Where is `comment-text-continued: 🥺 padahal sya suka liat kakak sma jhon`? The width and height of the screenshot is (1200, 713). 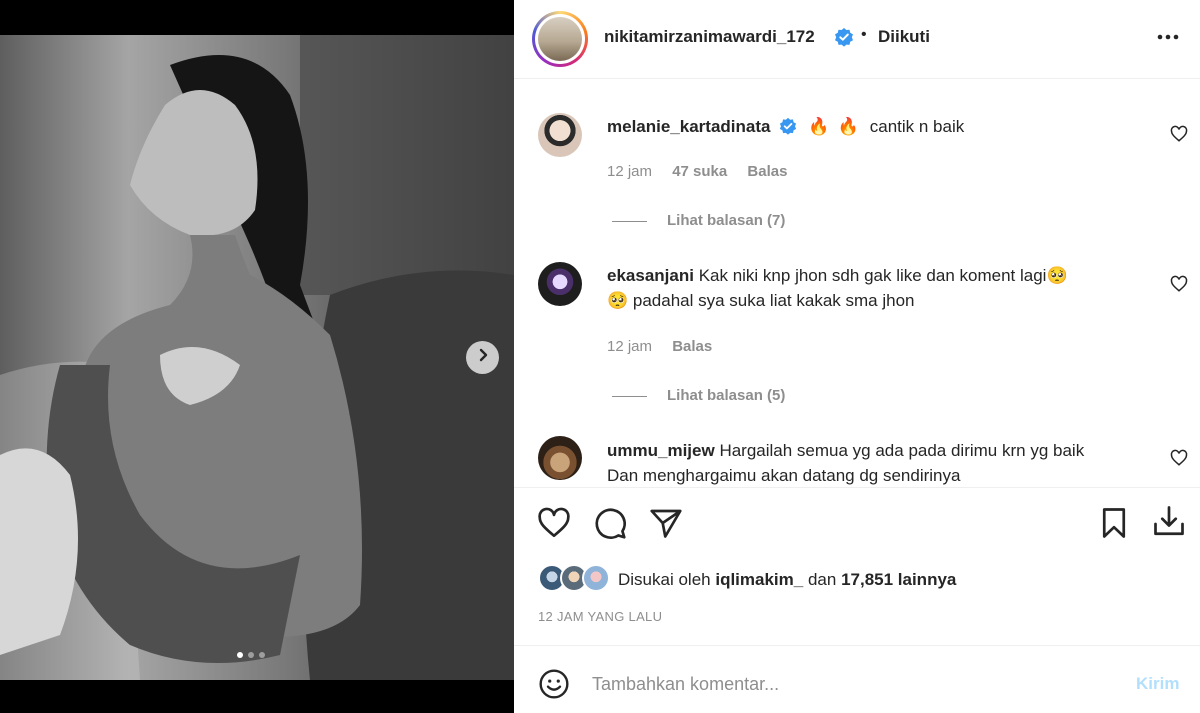
comment-text-continued: 🥺 padahal sya suka liat kakak sma jhon is located at coordinates (761, 300).